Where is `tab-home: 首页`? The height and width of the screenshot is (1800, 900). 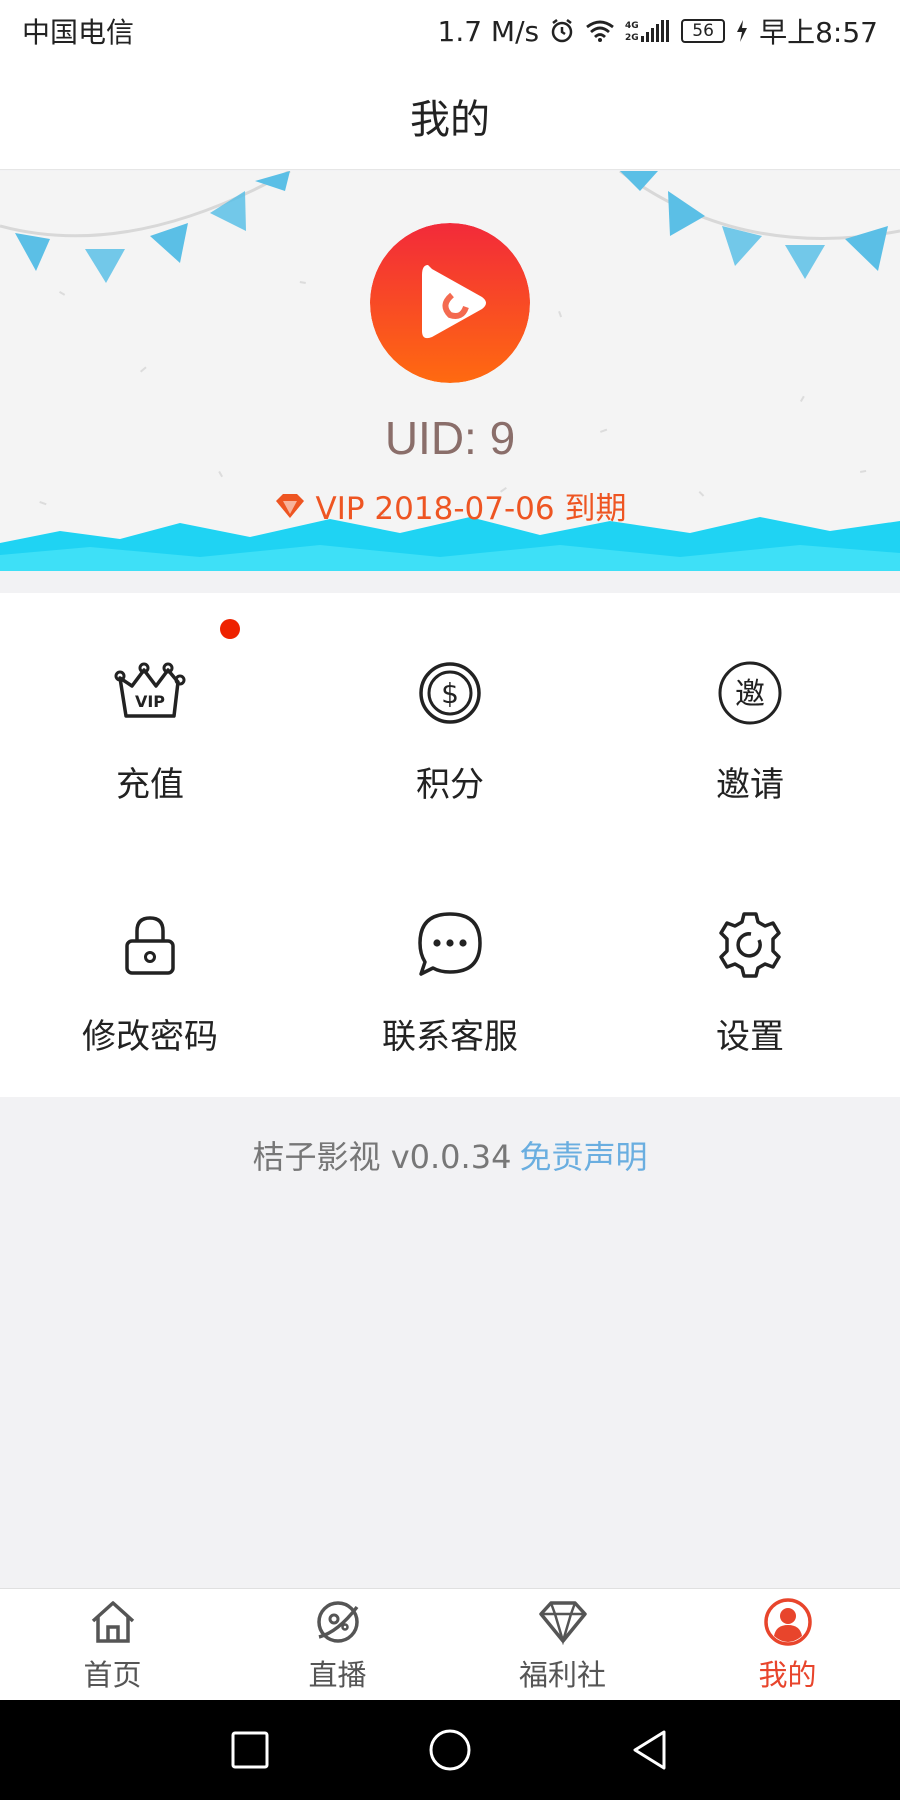 tab-home: 首页 is located at coordinates (112, 1644).